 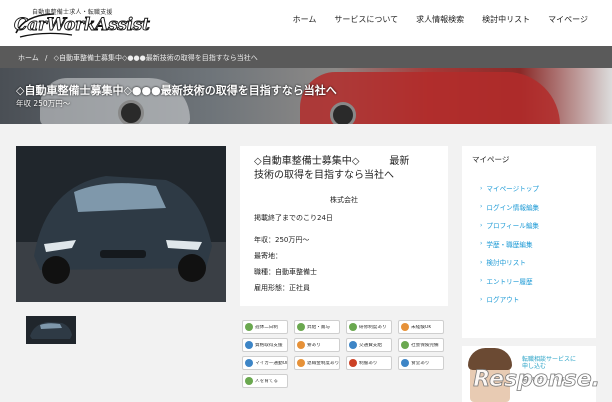 I want to click on feature-tag: 人を育てる, so click(x=265, y=381).